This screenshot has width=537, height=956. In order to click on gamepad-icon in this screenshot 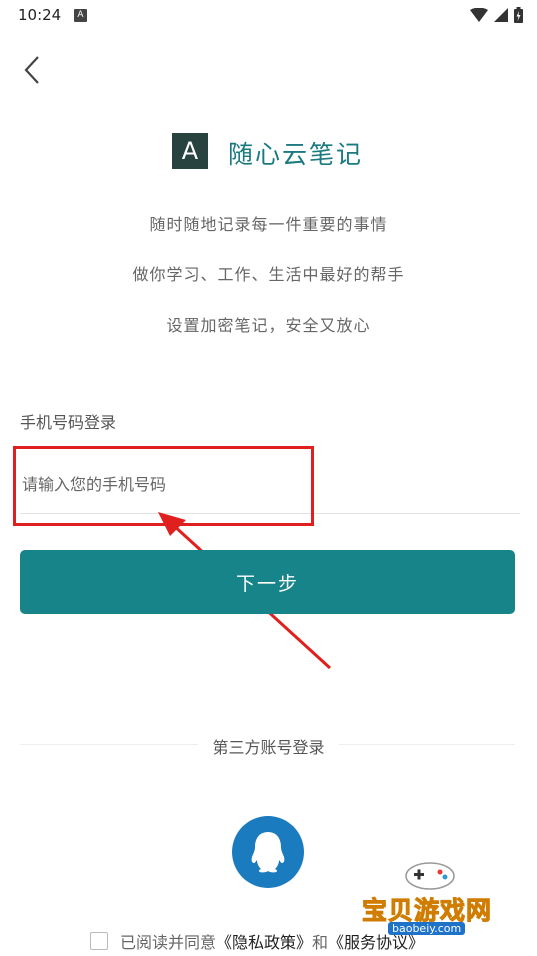, I will do `click(430, 876)`.